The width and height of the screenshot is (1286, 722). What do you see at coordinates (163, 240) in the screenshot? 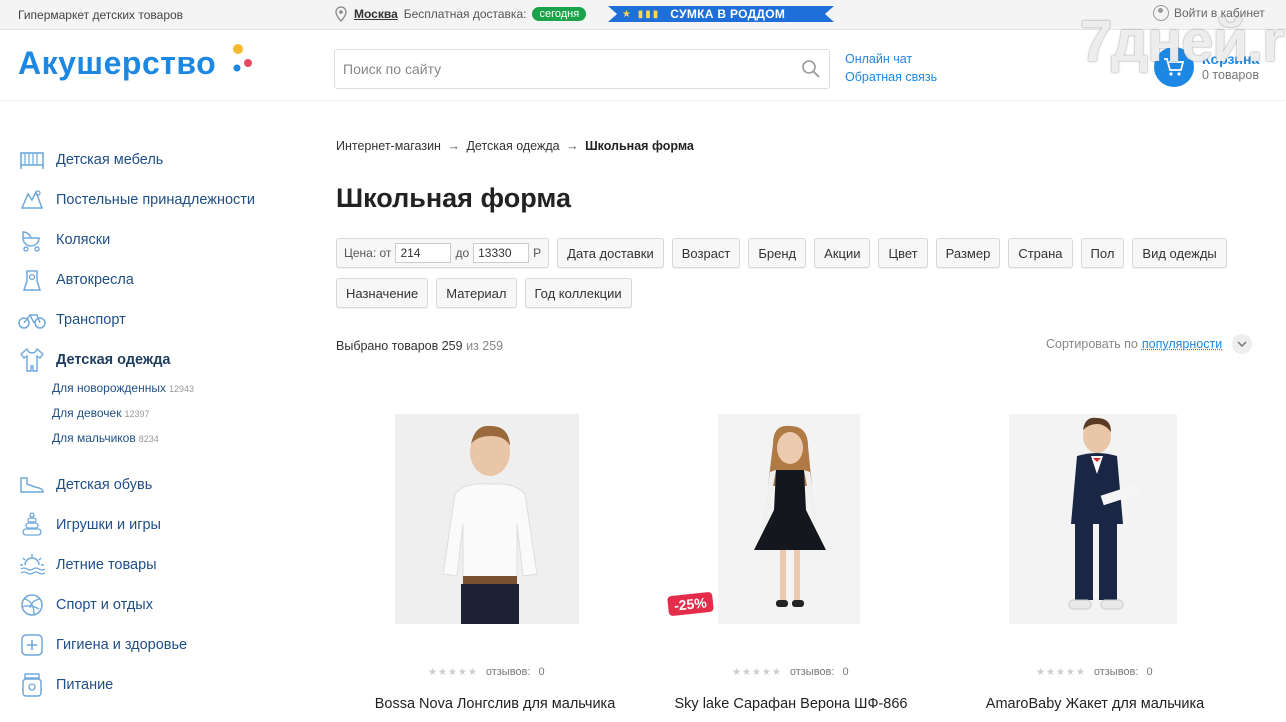
I see `sidebar-item-strollers: Коляски` at bounding box center [163, 240].